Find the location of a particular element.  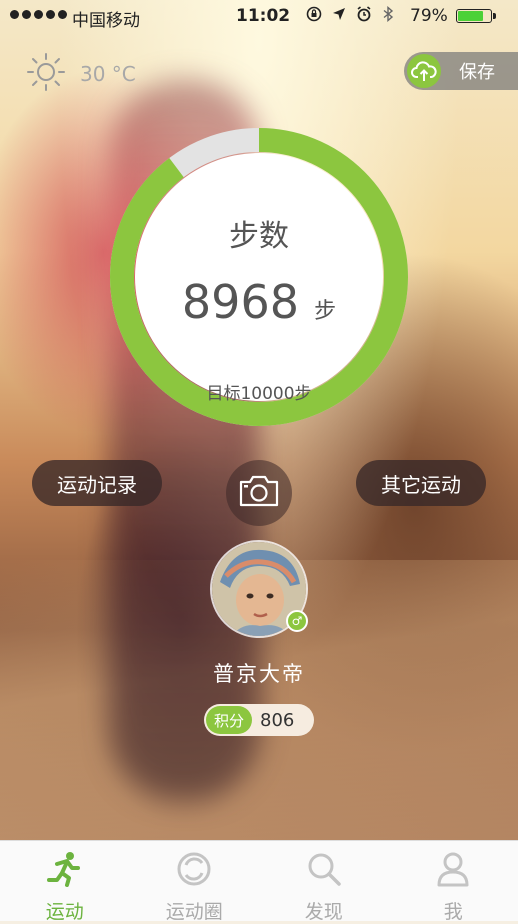

carrier-name: 中国移动 is located at coordinates (106, 18).